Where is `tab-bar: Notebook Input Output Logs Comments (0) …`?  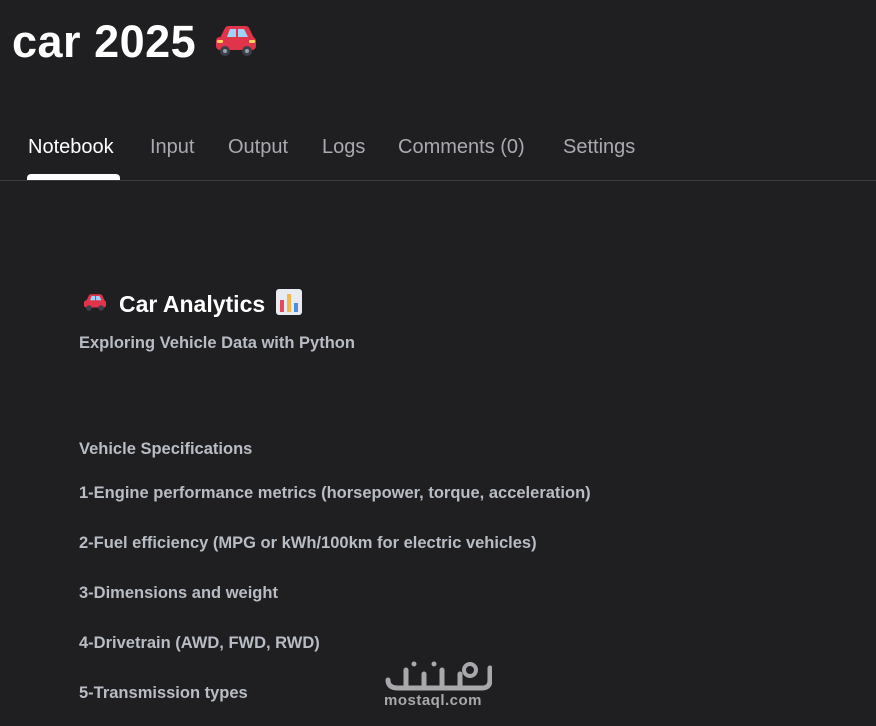 tab-bar: Notebook Input Output Logs Comments (0) … is located at coordinates (438, 154).